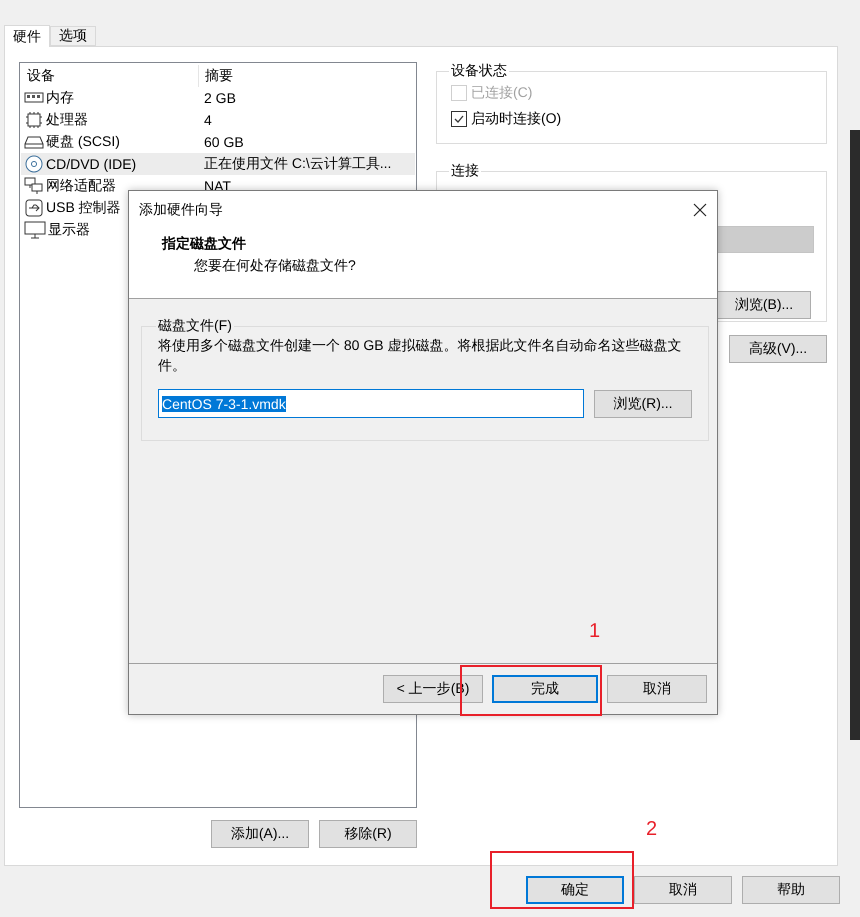 This screenshot has height=917, width=860. I want to click on device-name: 硬盘 (SCSI), so click(83, 142).